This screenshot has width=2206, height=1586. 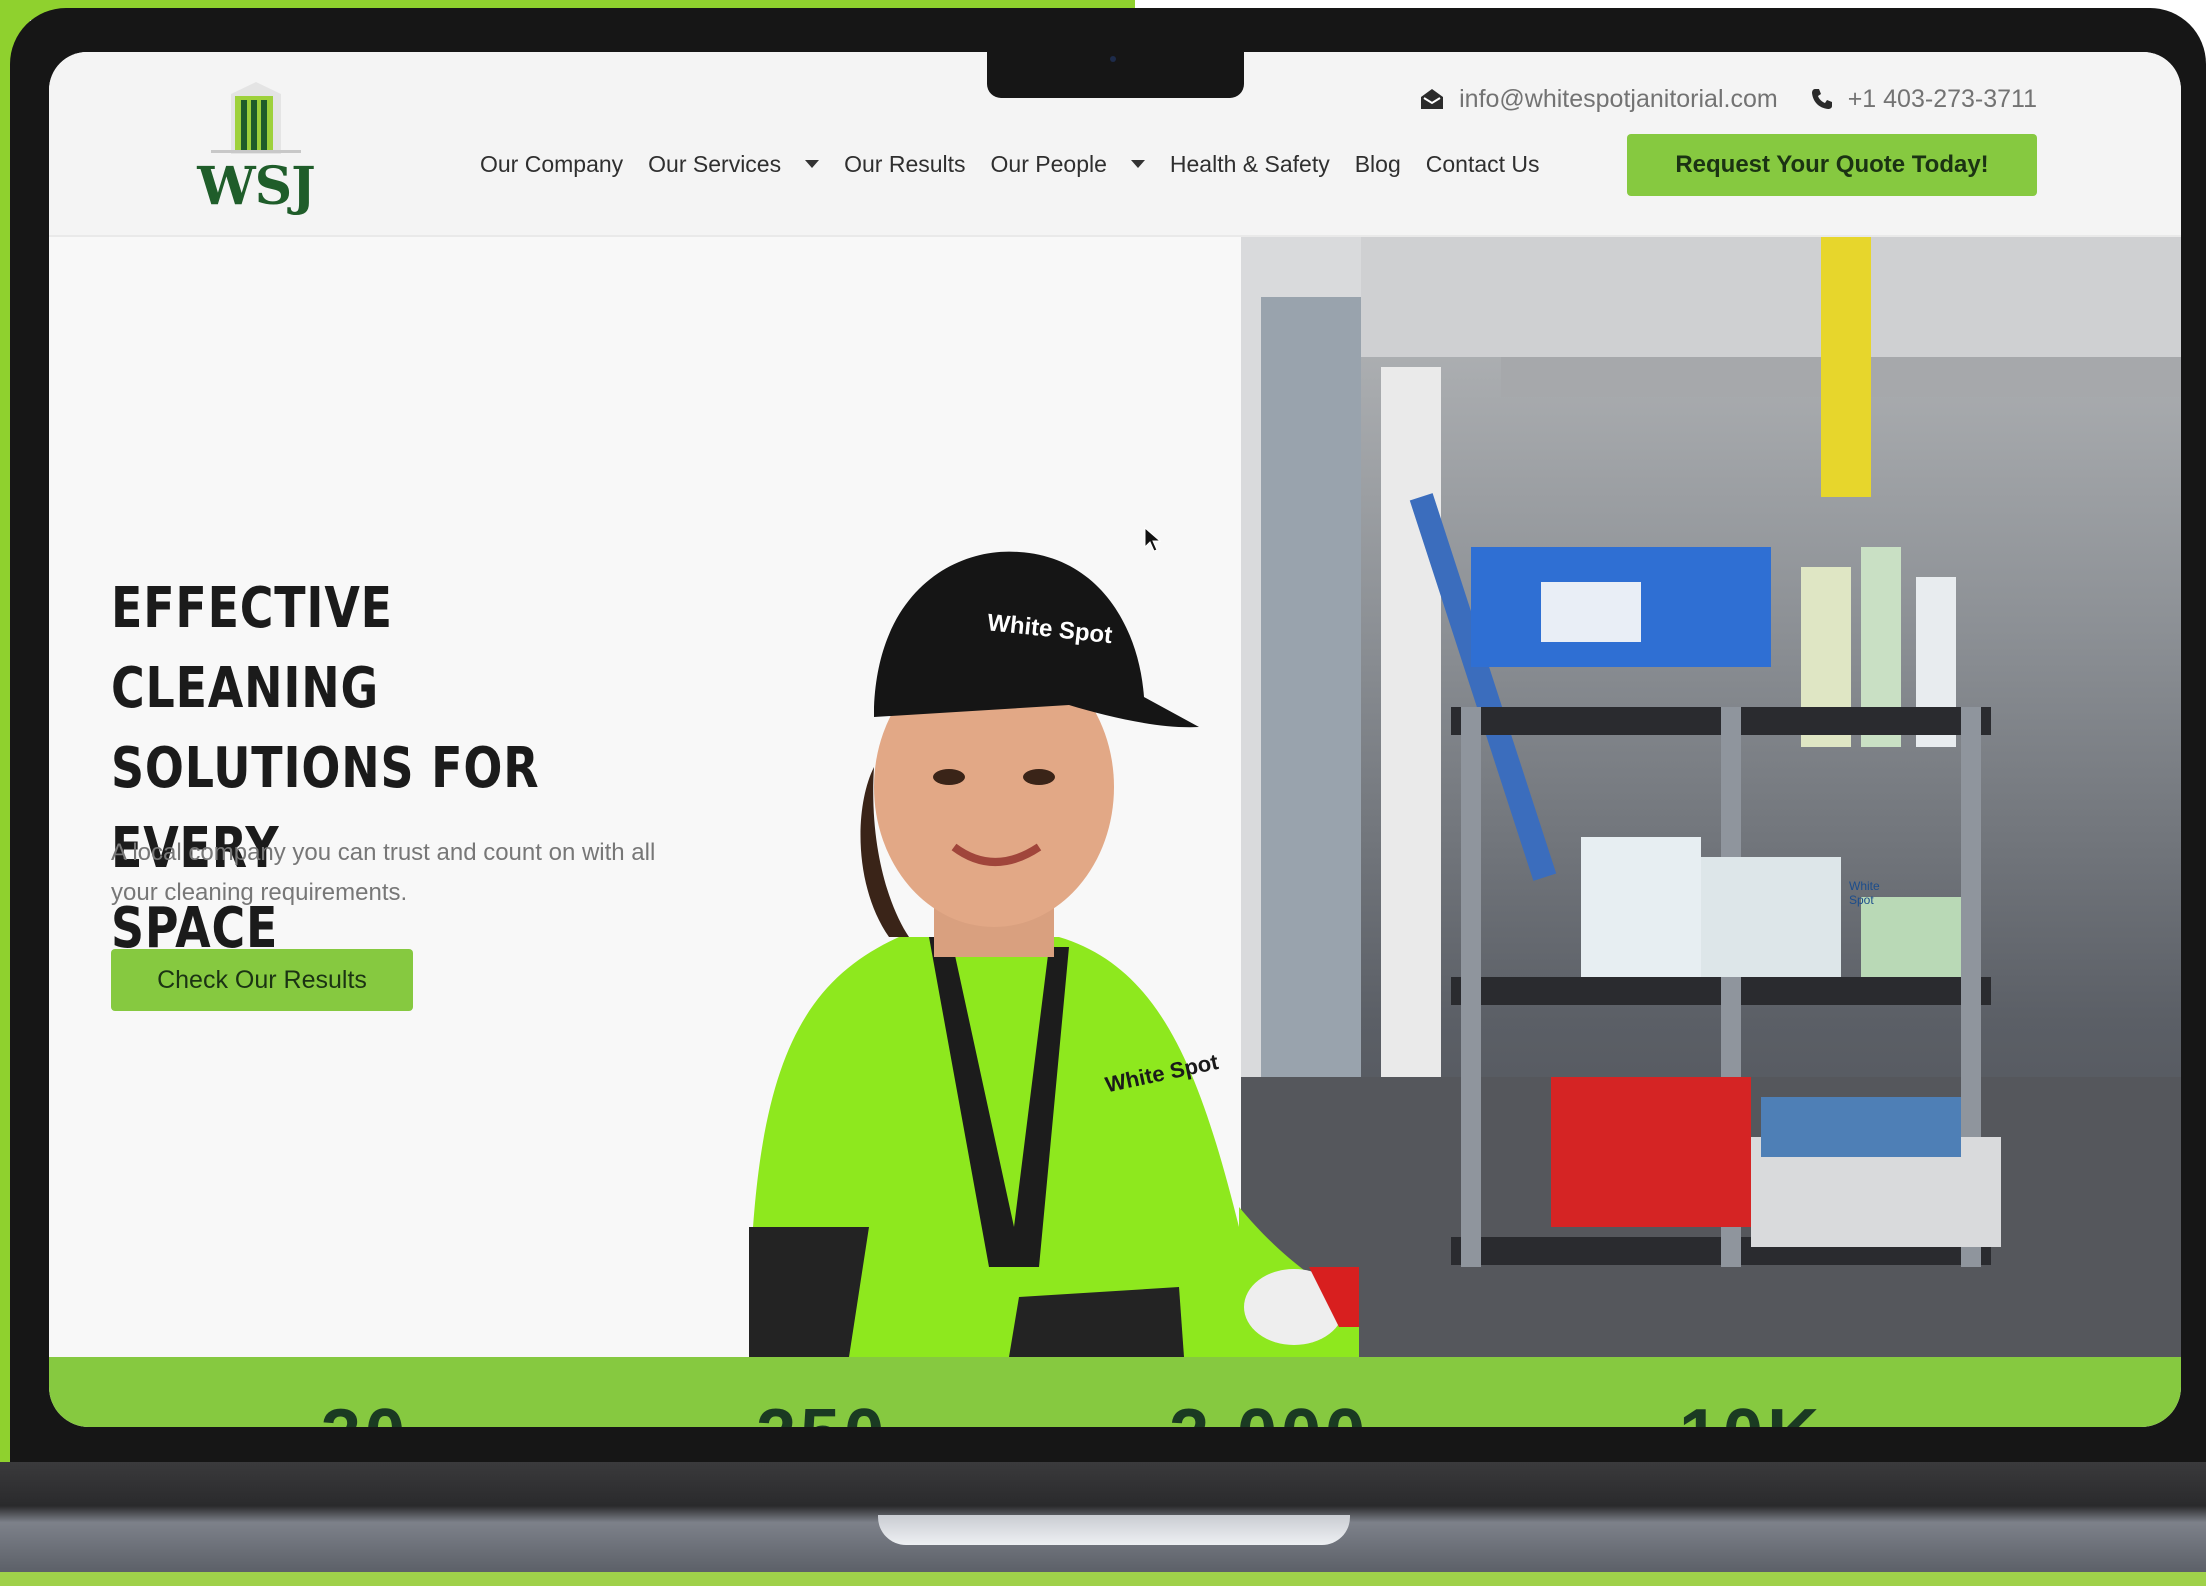 I want to click on email-text: info@whitespotjanitorial.com, so click(x=1618, y=98).